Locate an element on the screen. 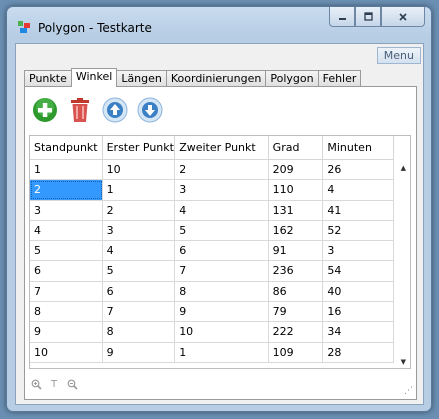 The width and height of the screenshot is (439, 419). cell-erster-punkt: 7 is located at coordinates (139, 312).